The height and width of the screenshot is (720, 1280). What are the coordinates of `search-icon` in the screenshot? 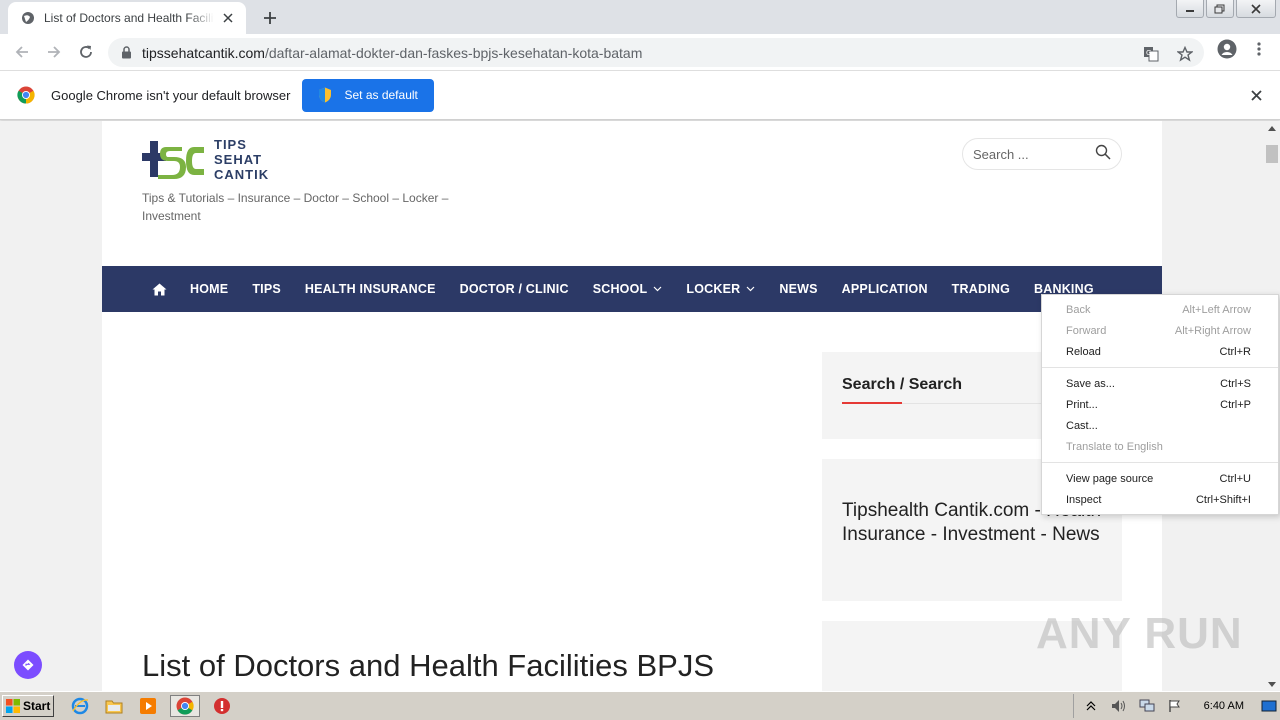 It's located at (1103, 154).